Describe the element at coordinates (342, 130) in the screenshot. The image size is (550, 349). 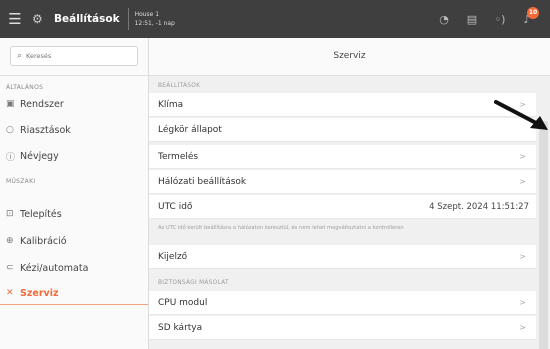
I see `row-legkor-allapot: Légkör állapot` at that location.